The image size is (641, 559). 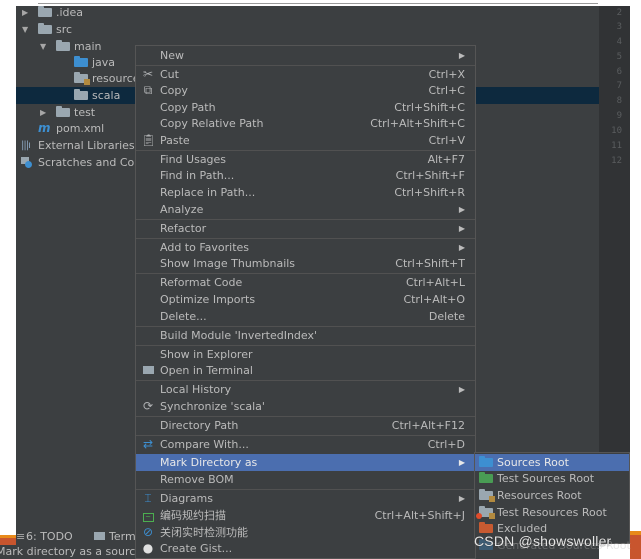 What do you see at coordinates (305, 55) in the screenshot?
I see `menu-item-new: New ▶` at bounding box center [305, 55].